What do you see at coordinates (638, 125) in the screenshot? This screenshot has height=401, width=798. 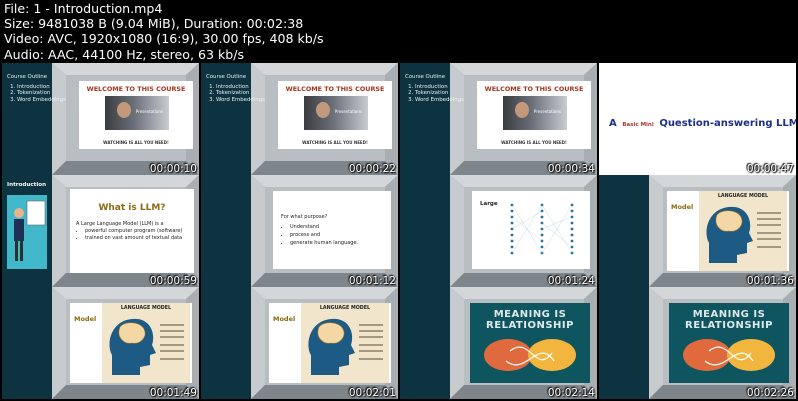 I see `qa-small: Basic Mini` at bounding box center [638, 125].